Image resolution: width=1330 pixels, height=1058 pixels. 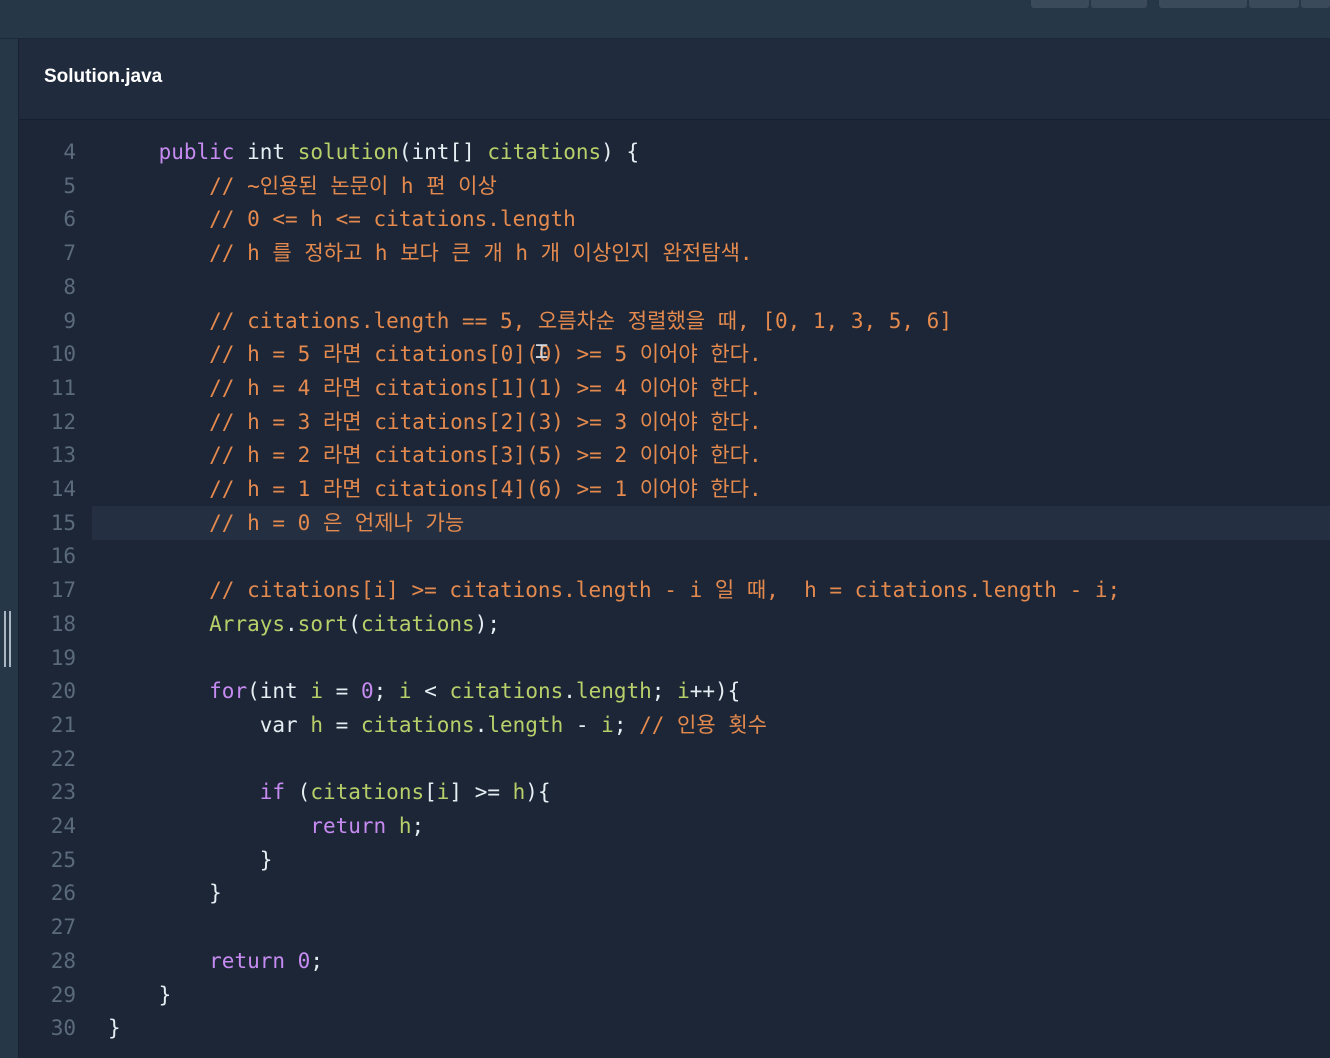 I want to click on code-token: // h = 4 라면 citations[1](1) >= 4 이어야 한다., so click(x=485, y=387).